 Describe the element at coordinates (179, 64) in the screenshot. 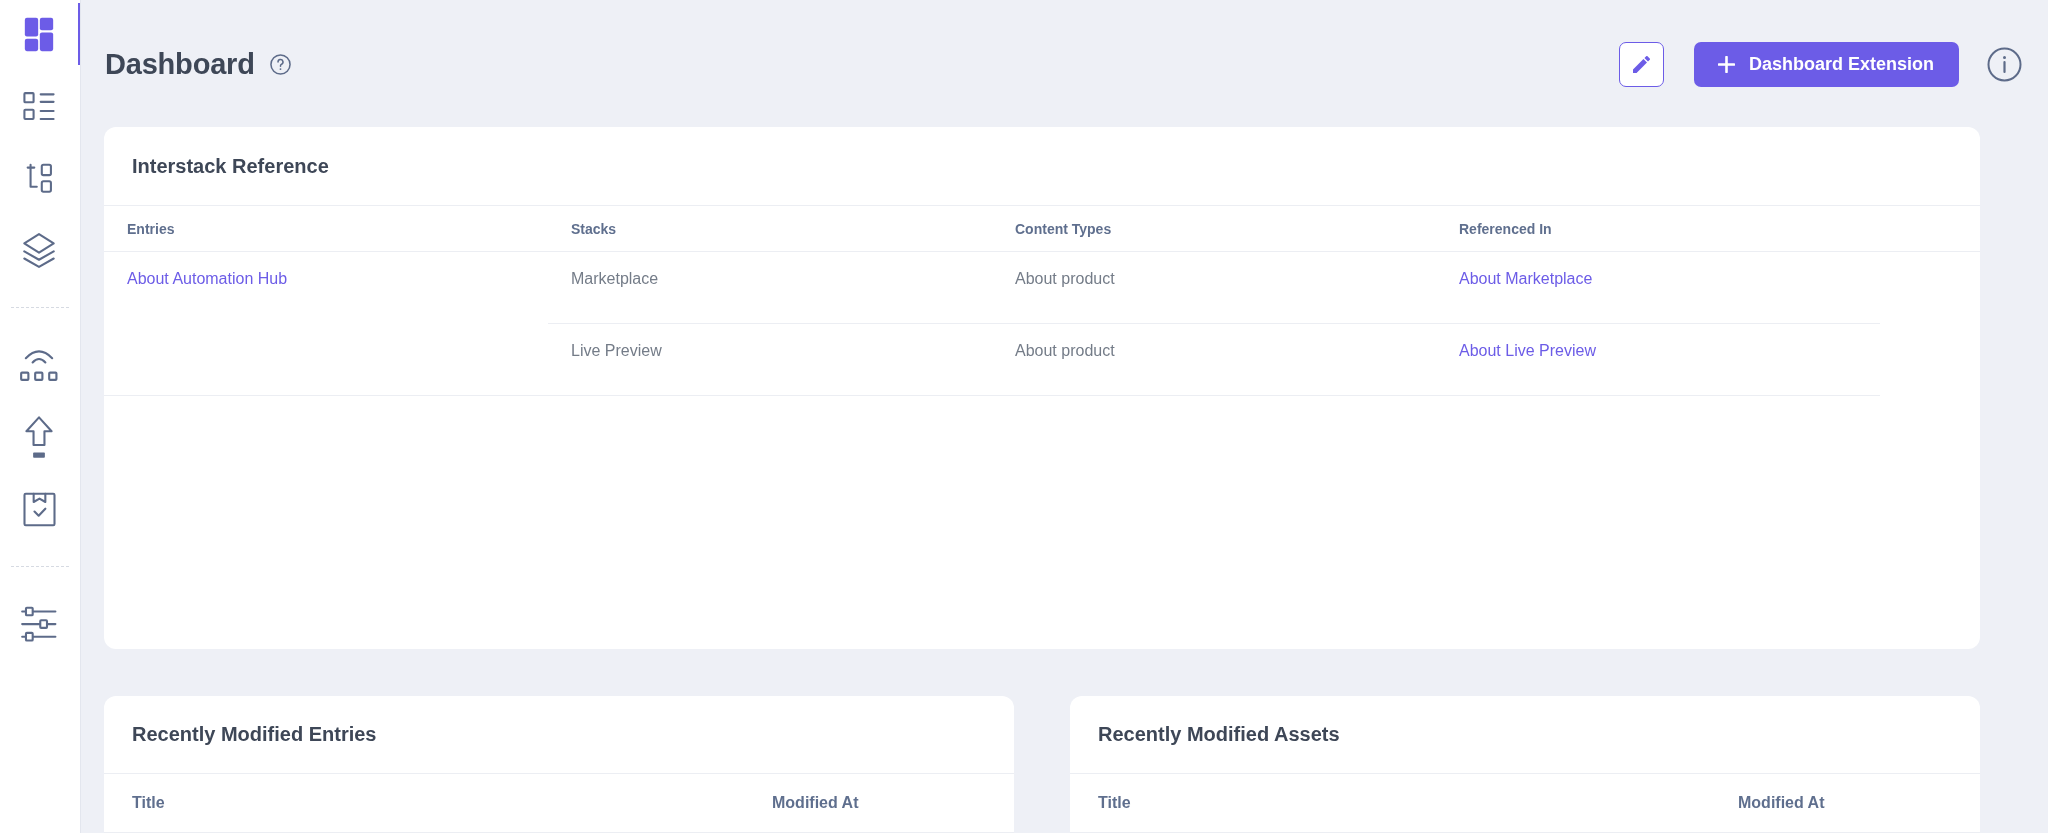

I see `page-title: Dashboard` at that location.